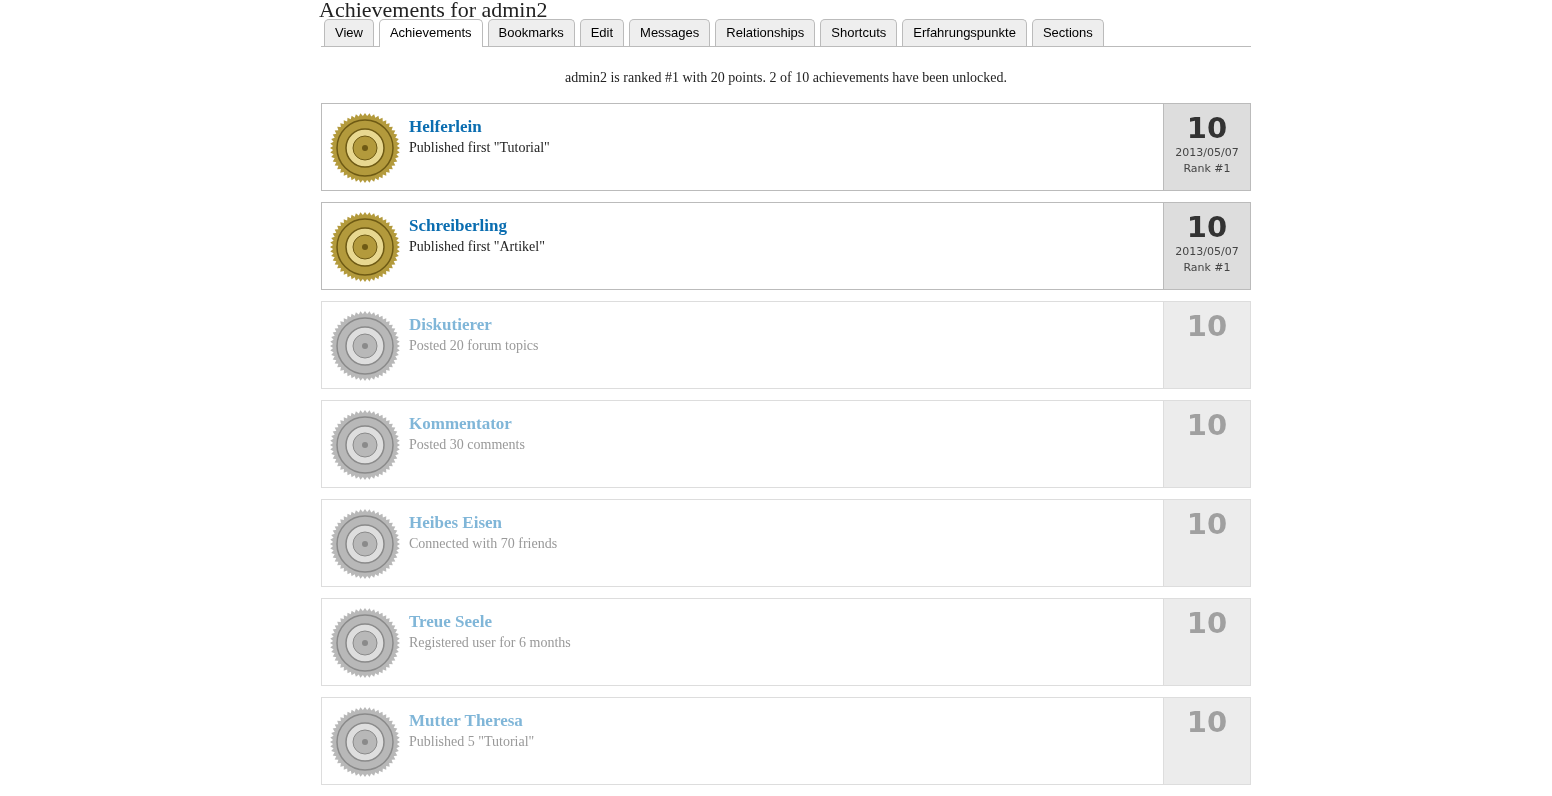 This screenshot has height=796, width=1552. Describe the element at coordinates (479, 148) in the screenshot. I see `achievement-description: Published first "Tutorial"` at that location.